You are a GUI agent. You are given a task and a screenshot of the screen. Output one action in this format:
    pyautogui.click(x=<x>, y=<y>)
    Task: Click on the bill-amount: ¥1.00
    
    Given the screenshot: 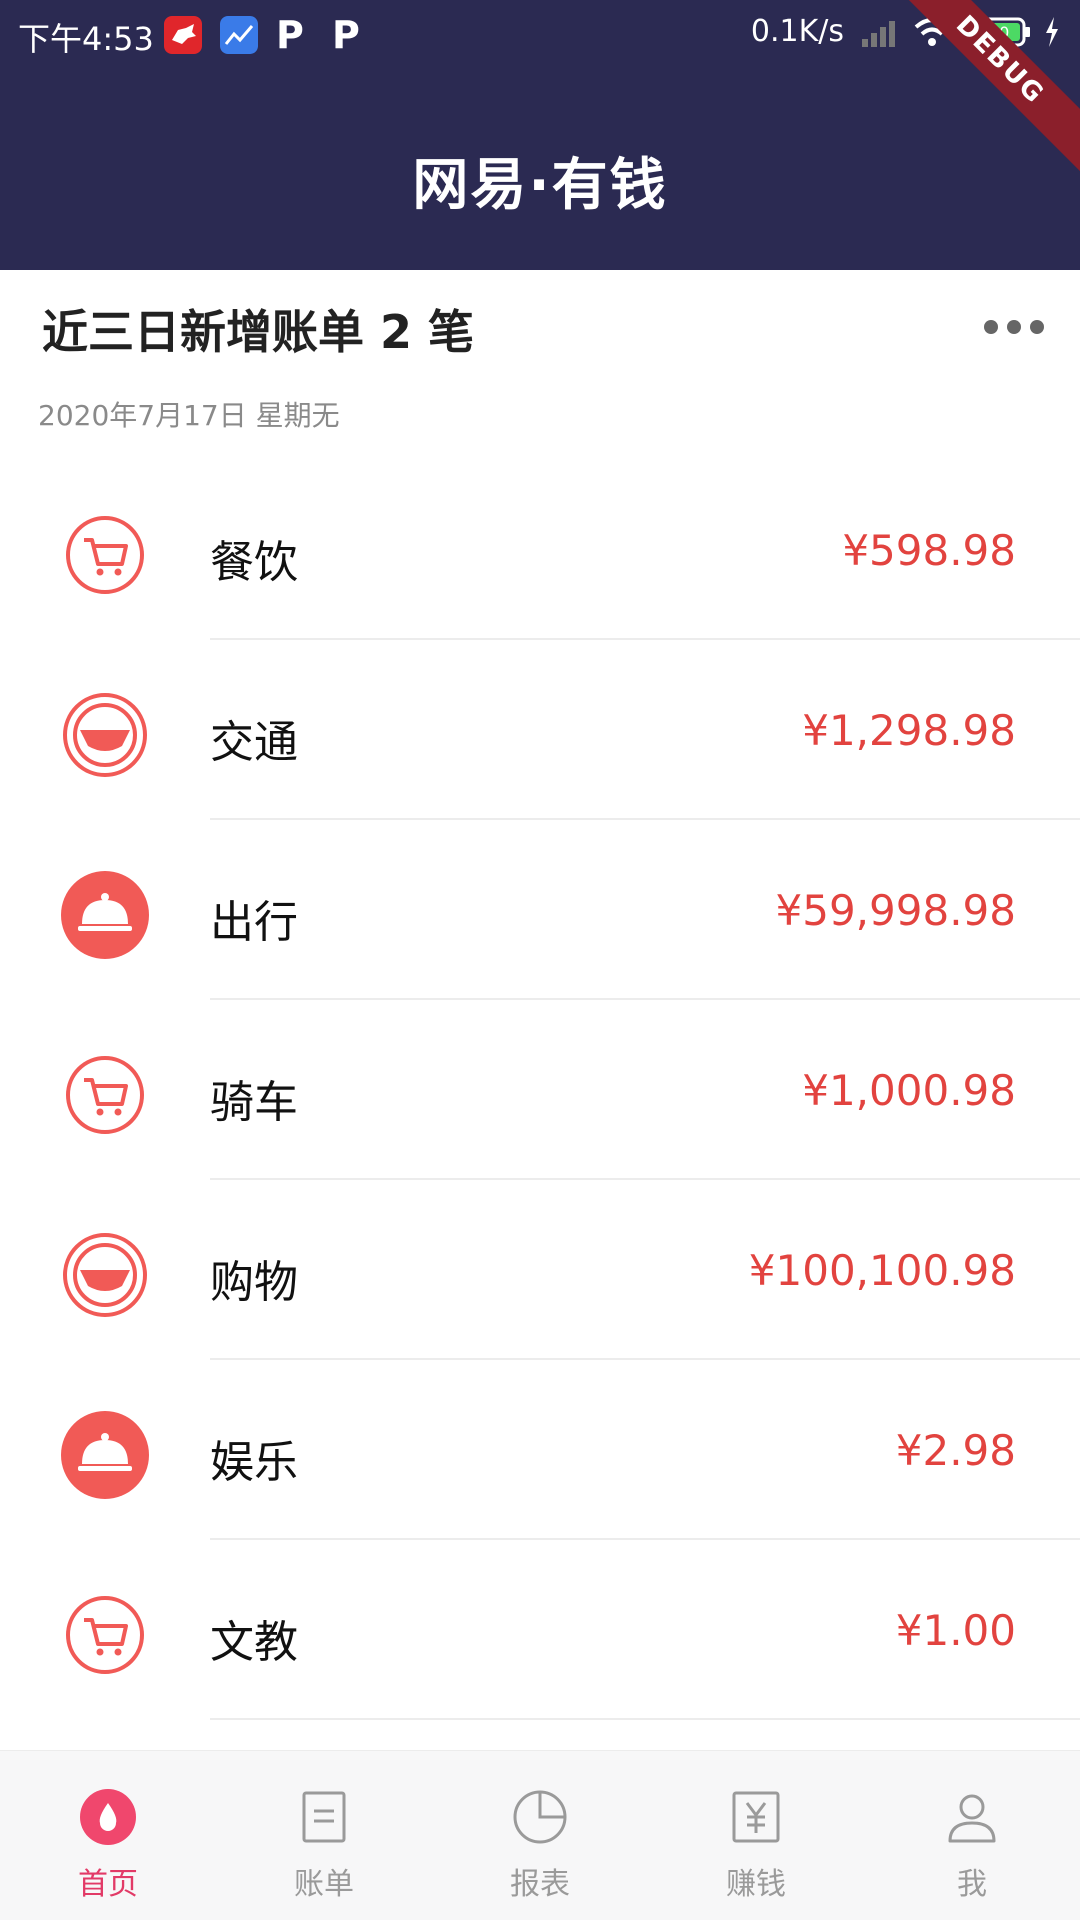 What is the action you would take?
    pyautogui.click(x=955, y=1630)
    